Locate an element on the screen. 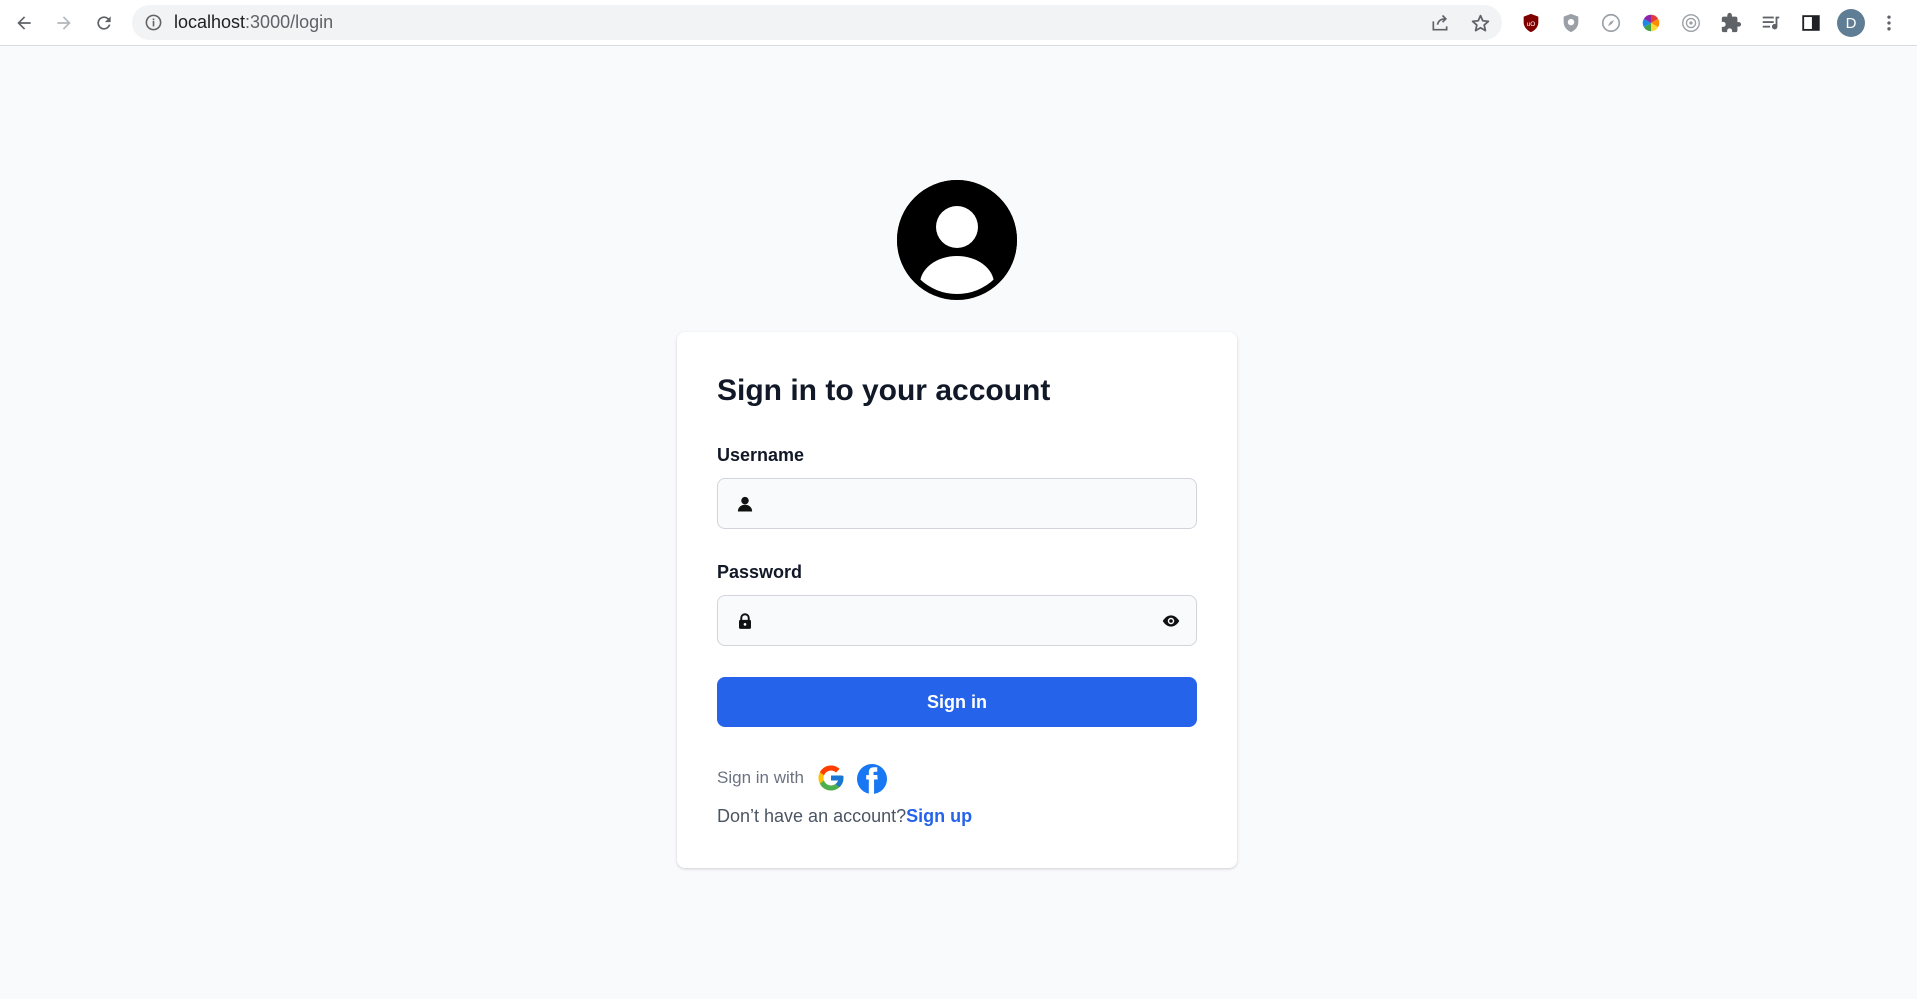 The width and height of the screenshot is (1917, 999). camera-extension-icon is located at coordinates (1691, 23).